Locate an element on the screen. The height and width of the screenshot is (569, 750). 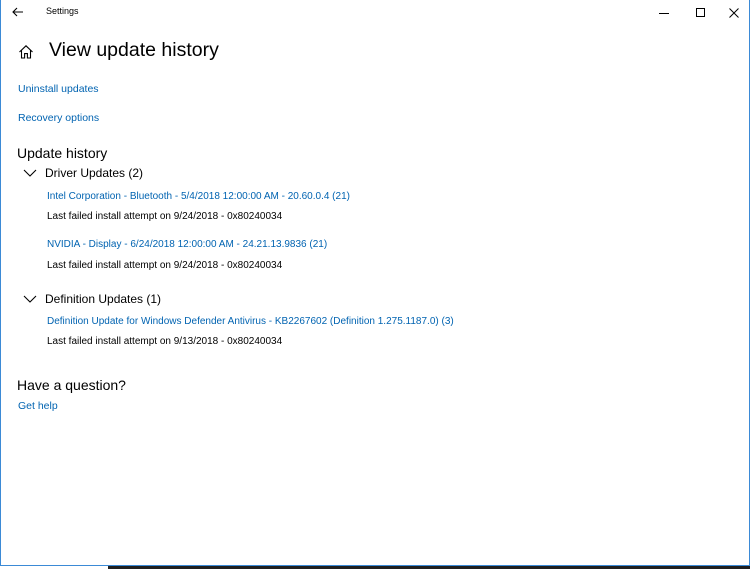
driver-updates-group-toggle: Driver Updates (2) is located at coordinates (83, 173).